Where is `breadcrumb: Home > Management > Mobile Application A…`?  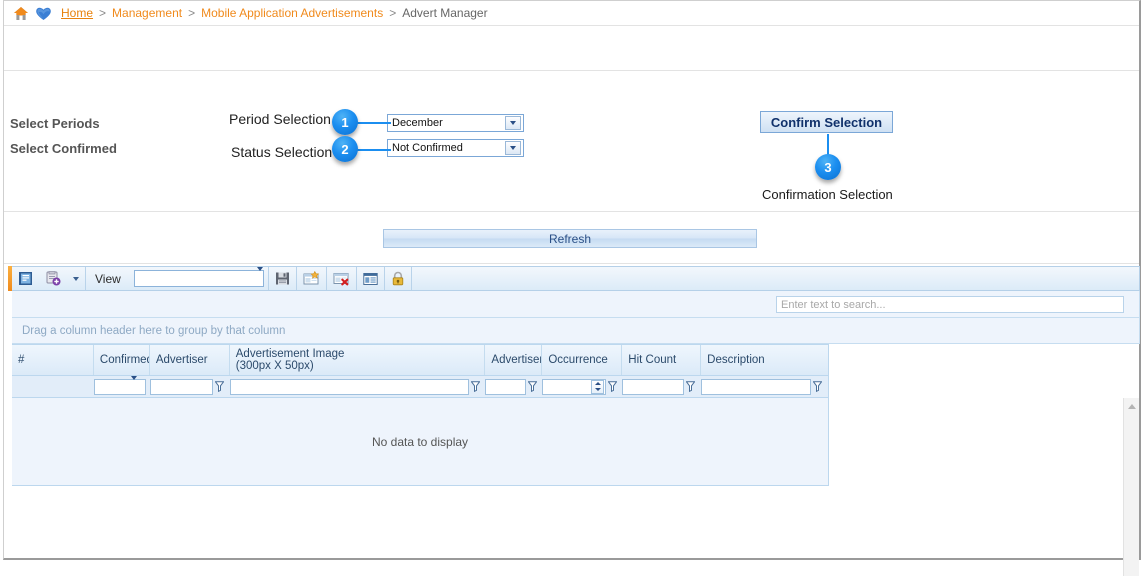 breadcrumb: Home > Management > Mobile Application A… is located at coordinates (571, 13).